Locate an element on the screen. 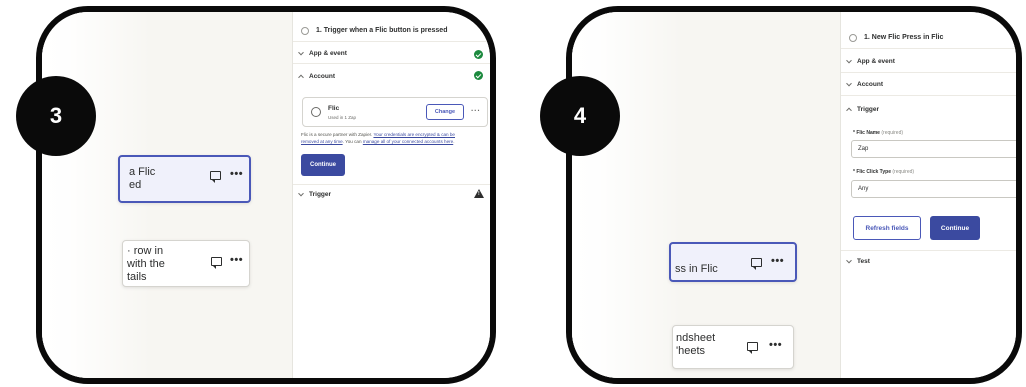  more-options-icon: ··· is located at coordinates (476, 110).